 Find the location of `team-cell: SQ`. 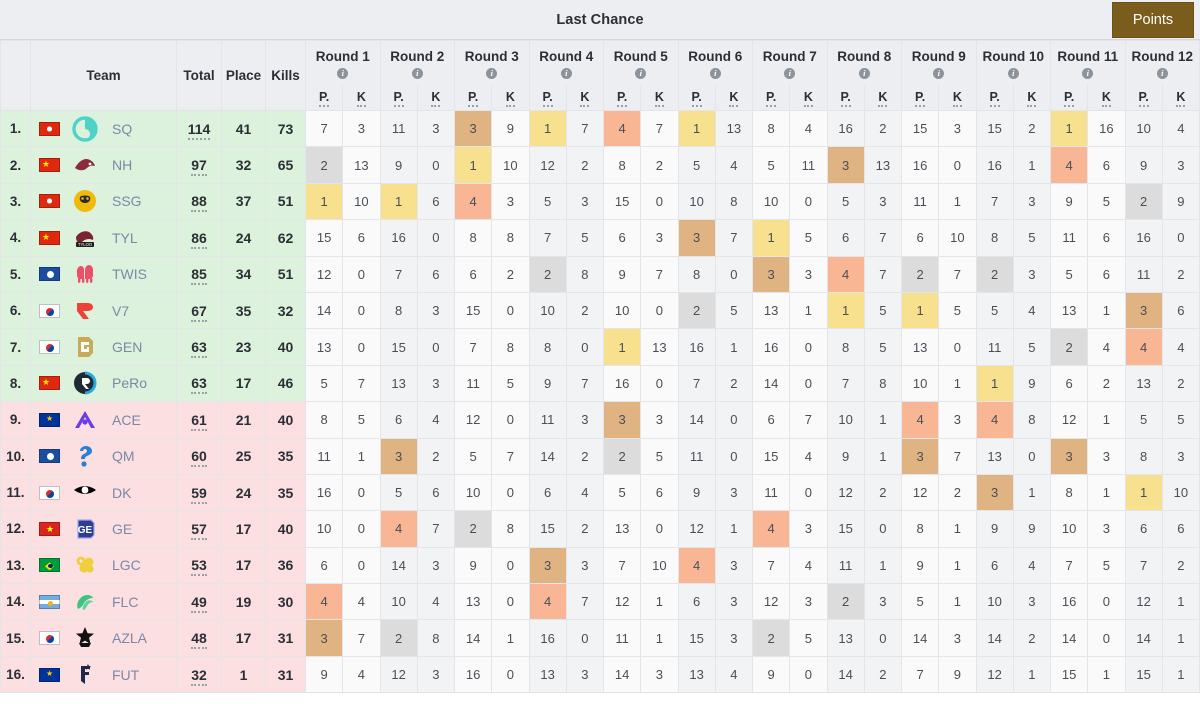

team-cell: SQ is located at coordinates (103, 128).